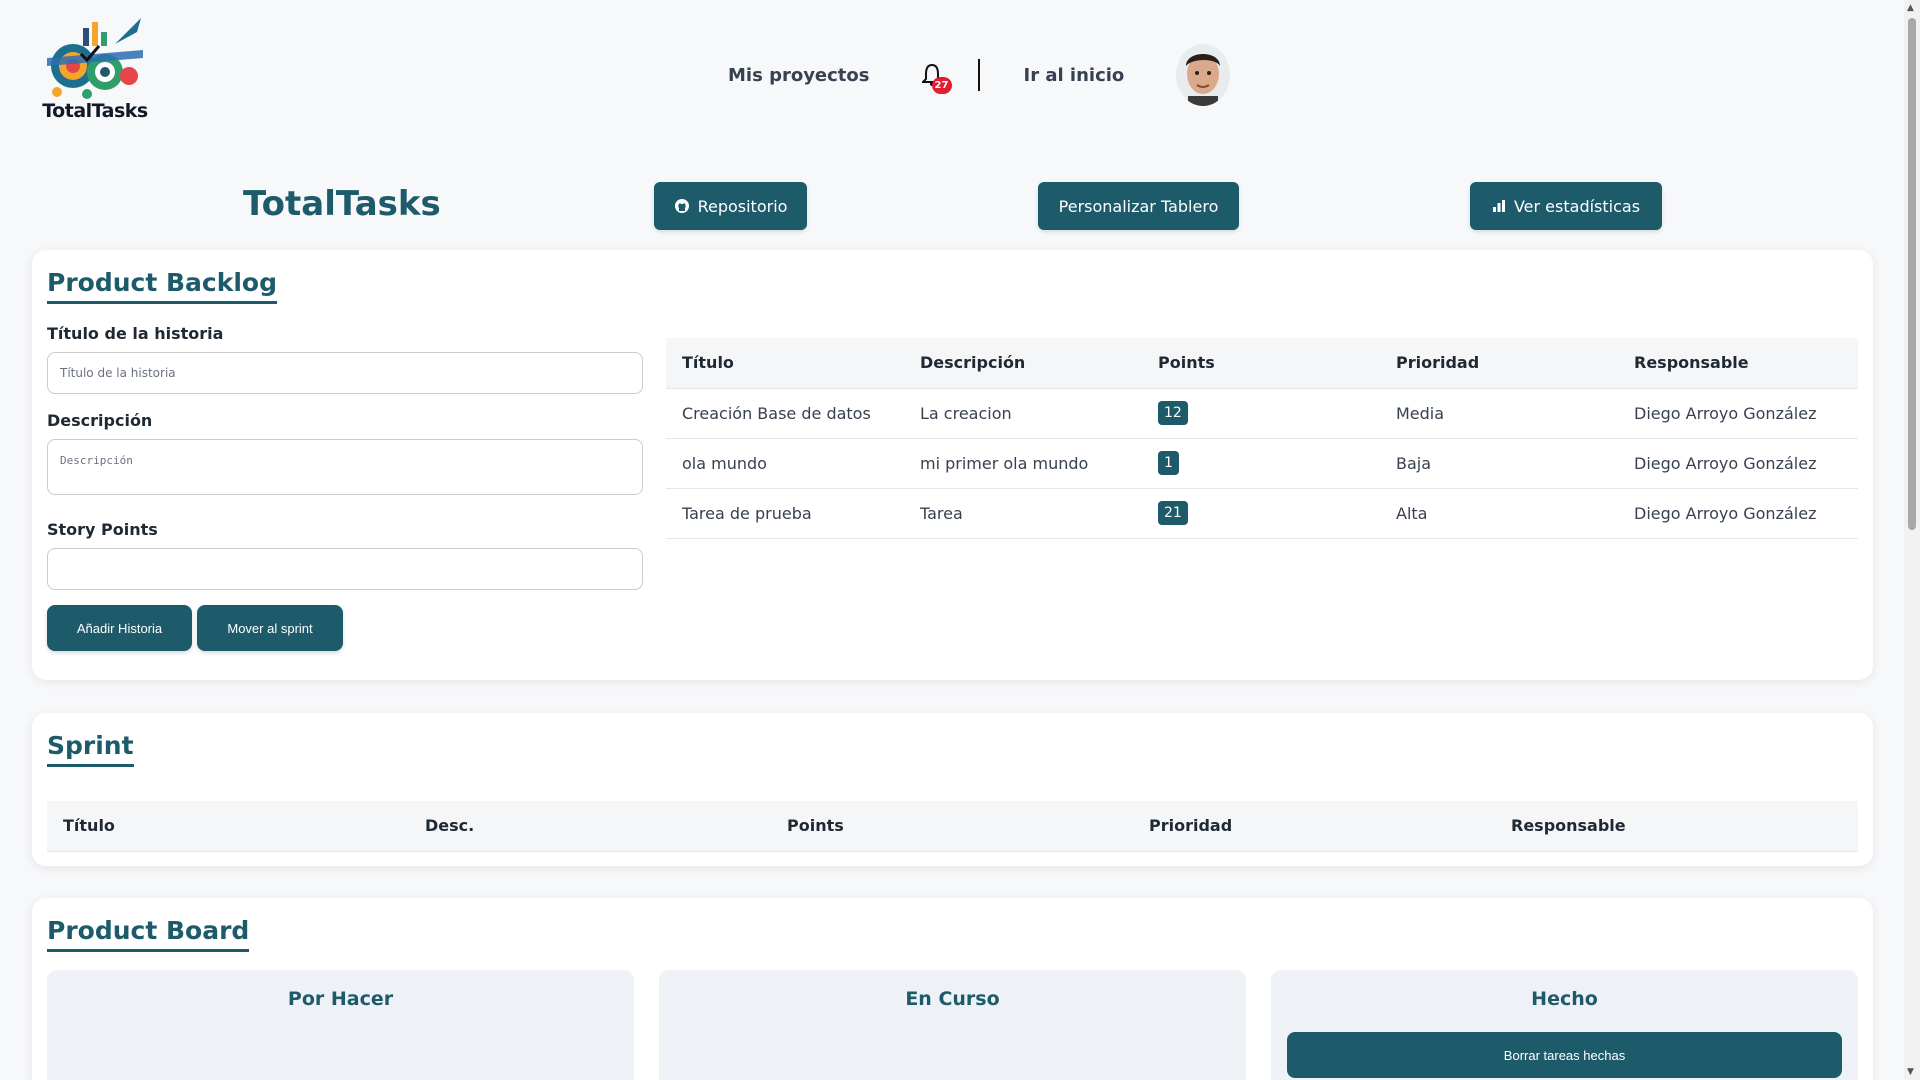  I want to click on board-title: Product Board, so click(148, 934).